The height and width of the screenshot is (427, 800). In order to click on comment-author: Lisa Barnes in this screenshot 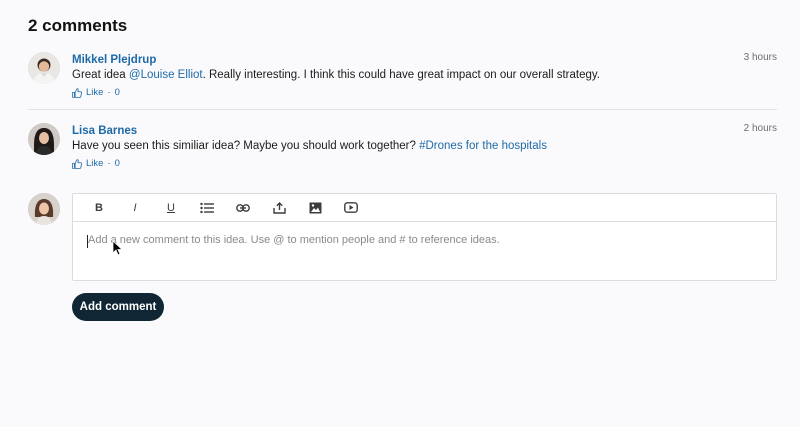, I will do `click(104, 131)`.